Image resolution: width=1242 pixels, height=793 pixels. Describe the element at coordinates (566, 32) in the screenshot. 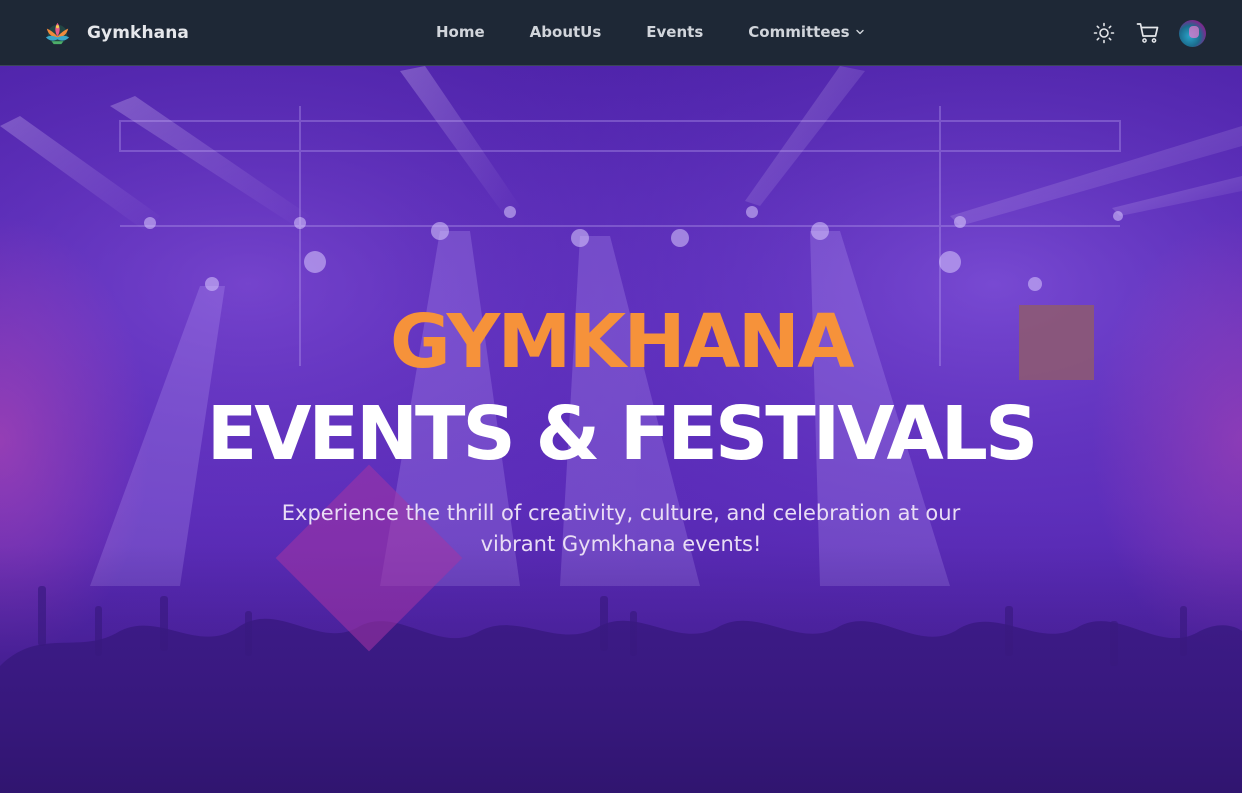

I see `nav-about-link: AboutUs` at that location.